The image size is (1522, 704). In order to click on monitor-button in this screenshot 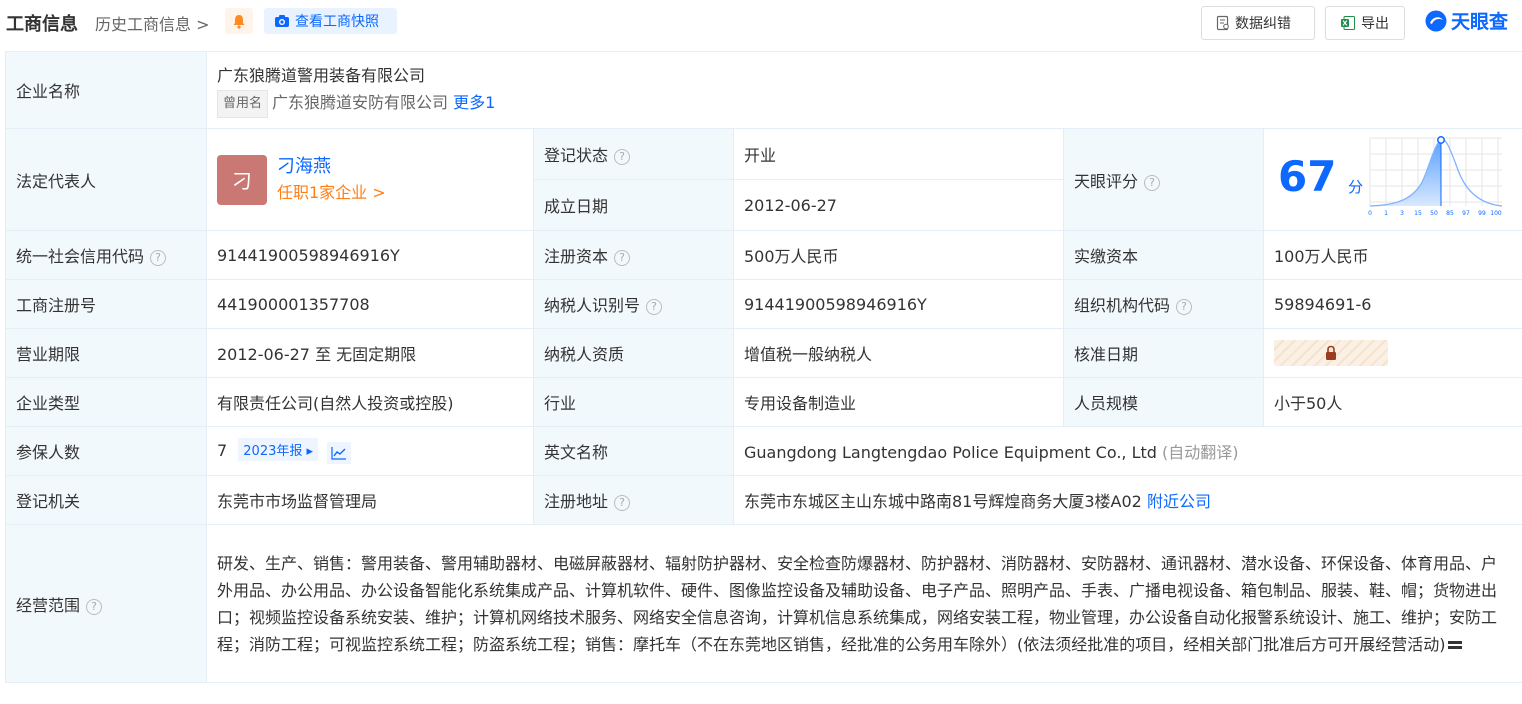, I will do `click(239, 21)`.